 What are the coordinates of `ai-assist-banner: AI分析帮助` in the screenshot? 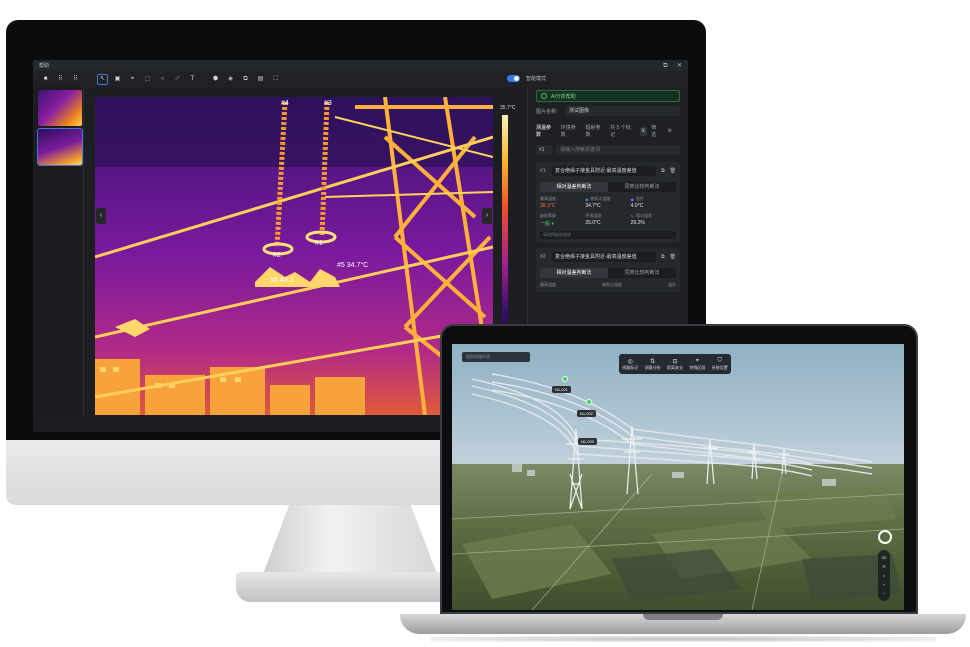 It's located at (608, 96).